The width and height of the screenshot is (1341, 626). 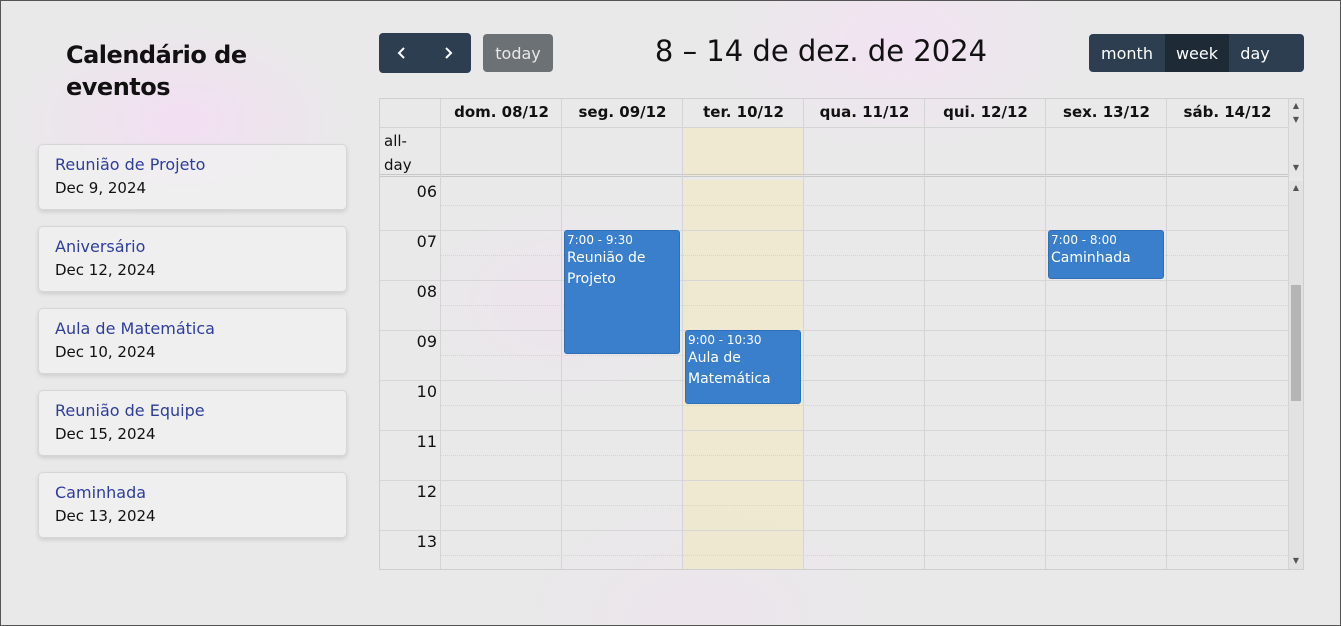 What do you see at coordinates (1106, 112) in the screenshot?
I see `day-header: sex. 13/12` at bounding box center [1106, 112].